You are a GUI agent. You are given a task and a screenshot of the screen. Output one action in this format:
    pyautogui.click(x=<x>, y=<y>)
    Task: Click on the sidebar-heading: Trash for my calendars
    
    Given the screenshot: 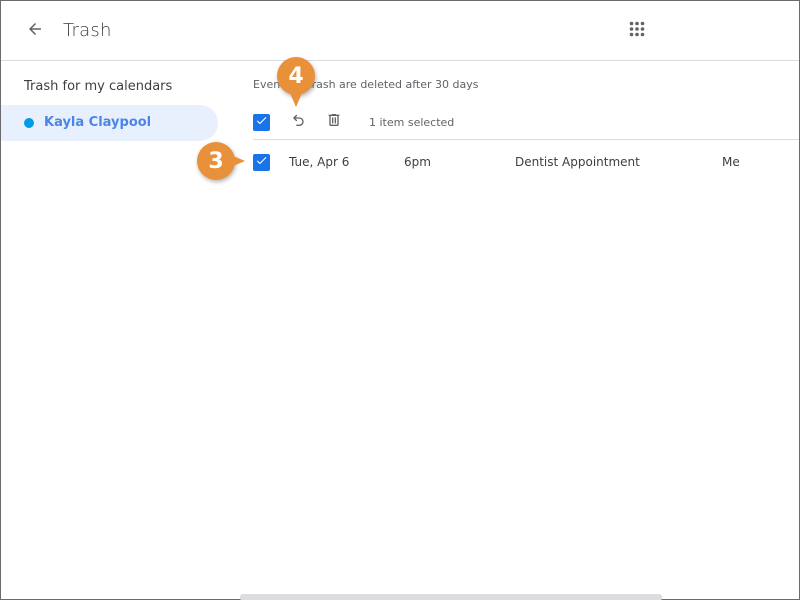 What is the action you would take?
    pyautogui.click(x=98, y=86)
    